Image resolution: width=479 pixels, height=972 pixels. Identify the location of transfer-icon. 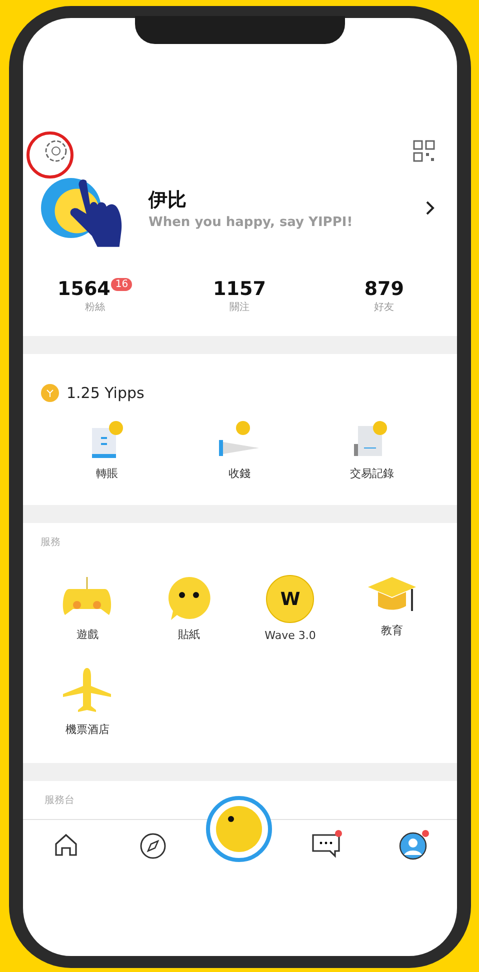
(107, 440).